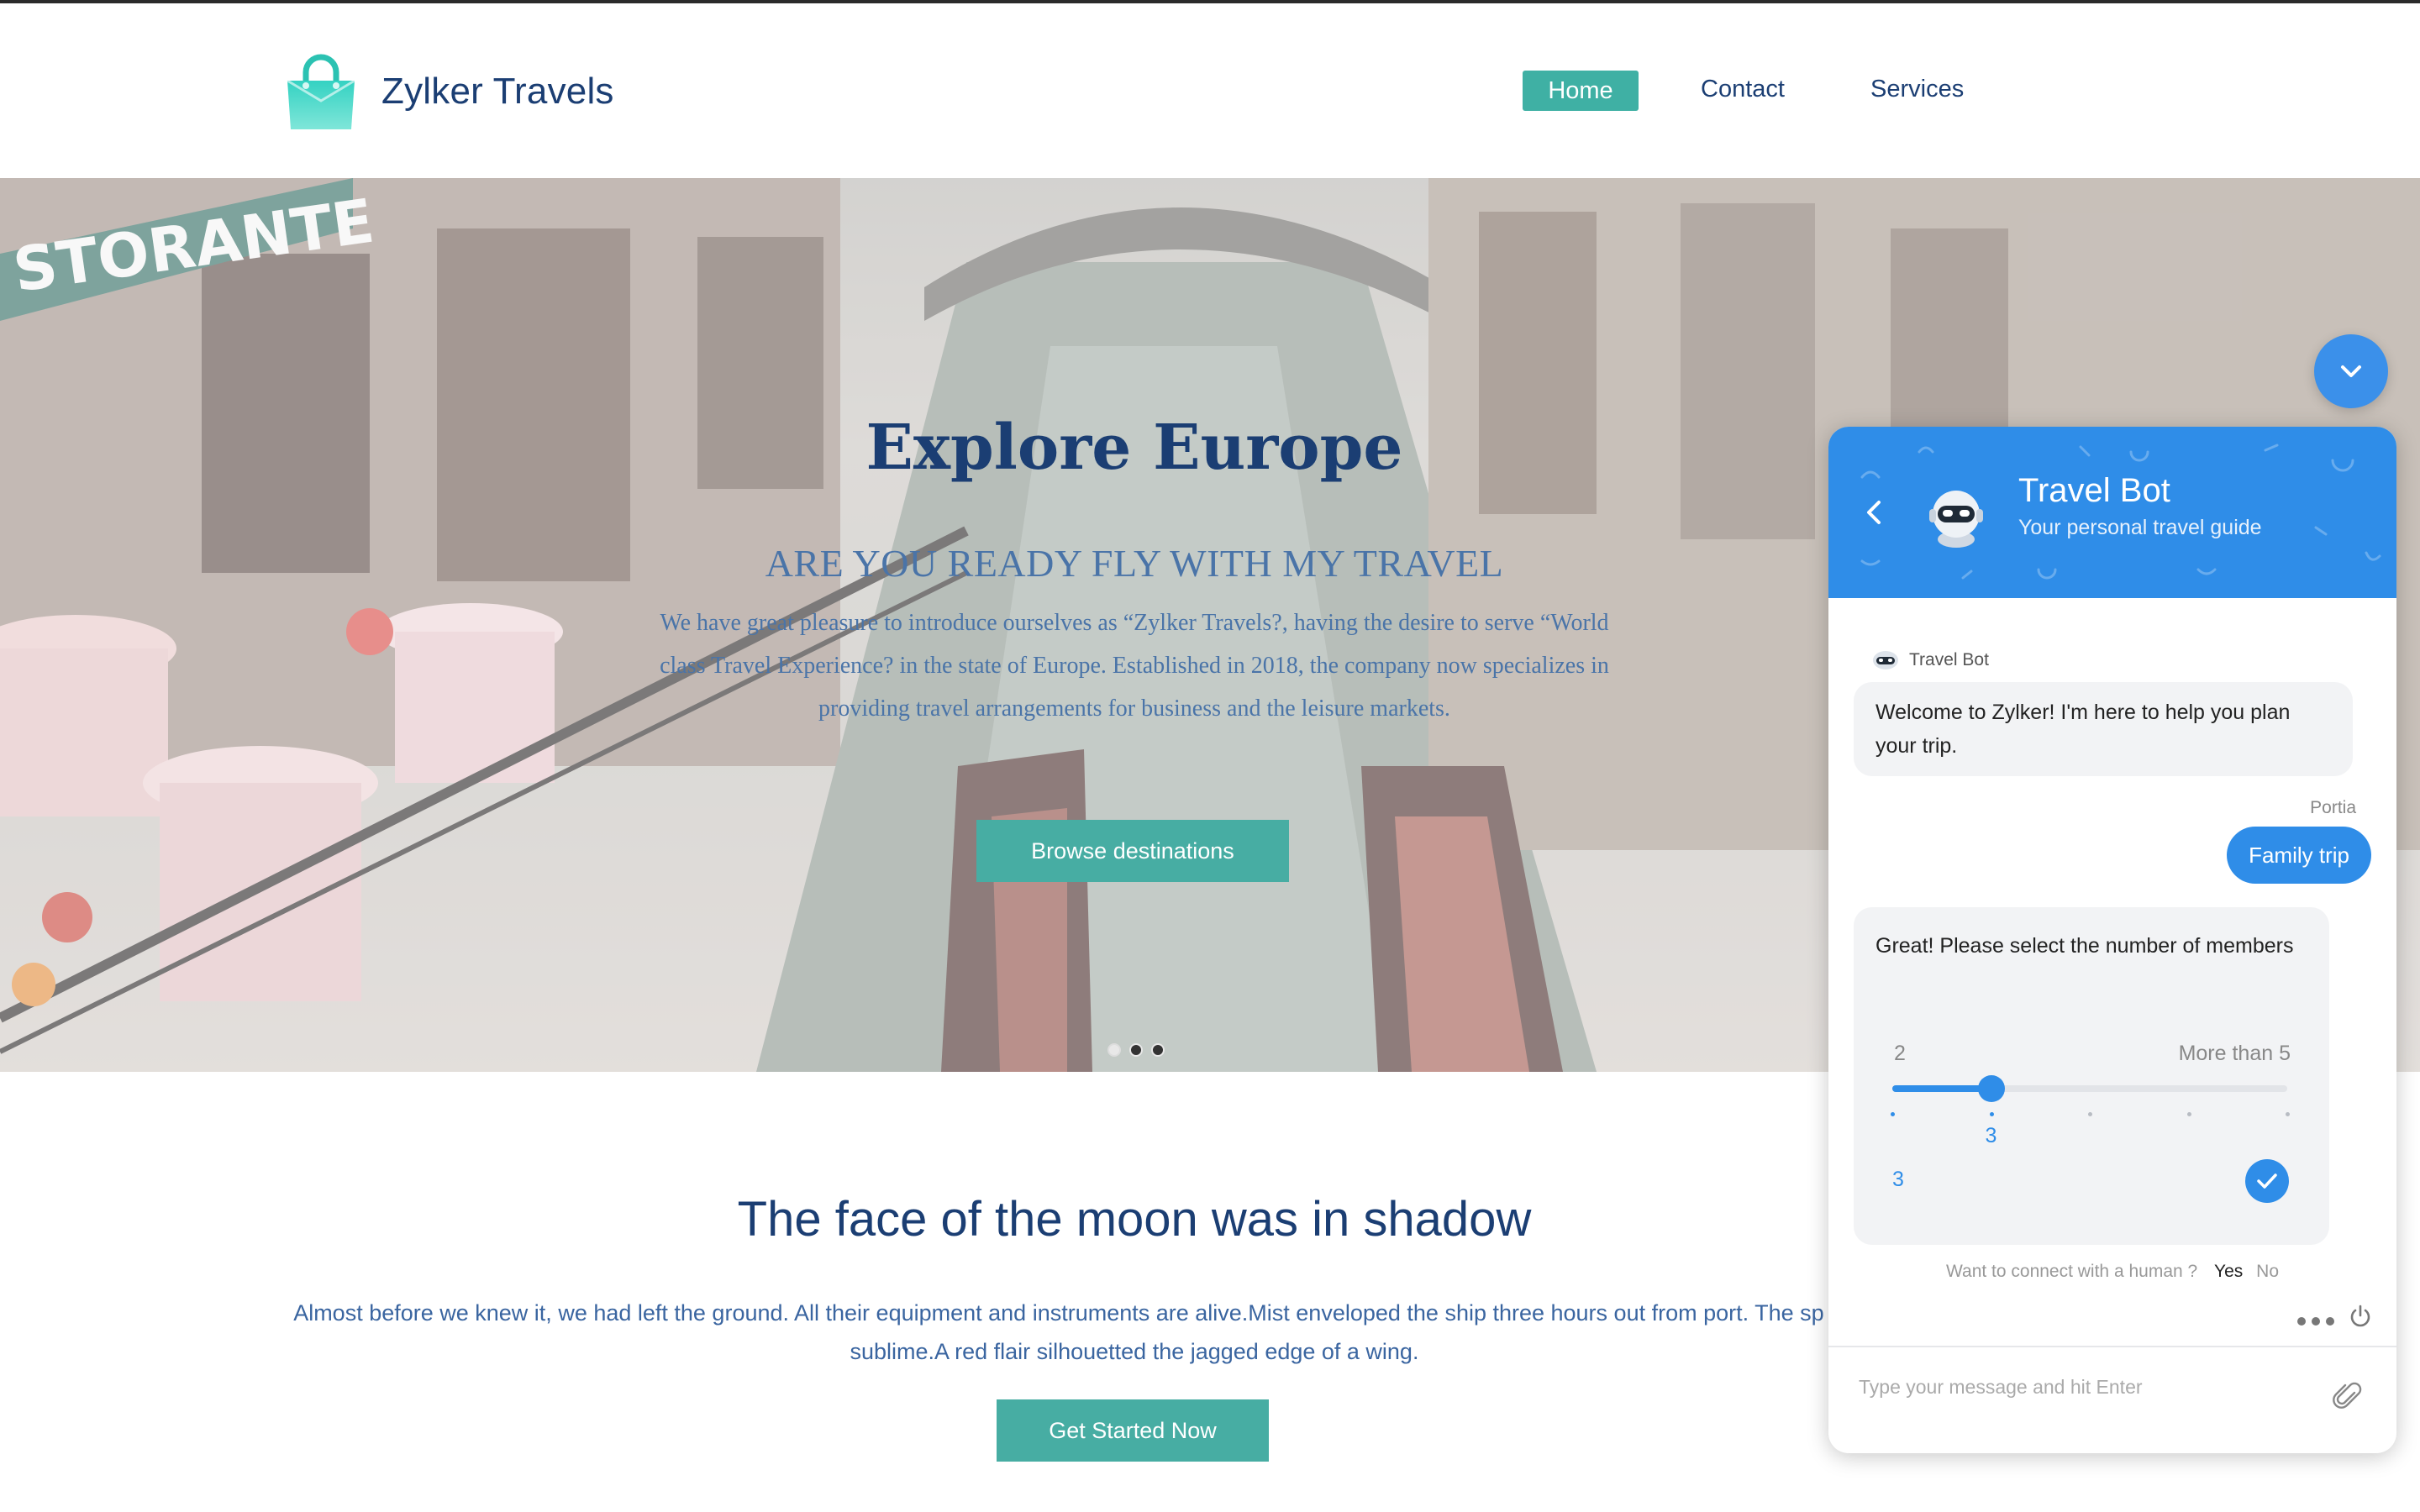 The width and height of the screenshot is (2420, 1512). What do you see at coordinates (2268, 1271) in the screenshot?
I see `human-no-link: No` at bounding box center [2268, 1271].